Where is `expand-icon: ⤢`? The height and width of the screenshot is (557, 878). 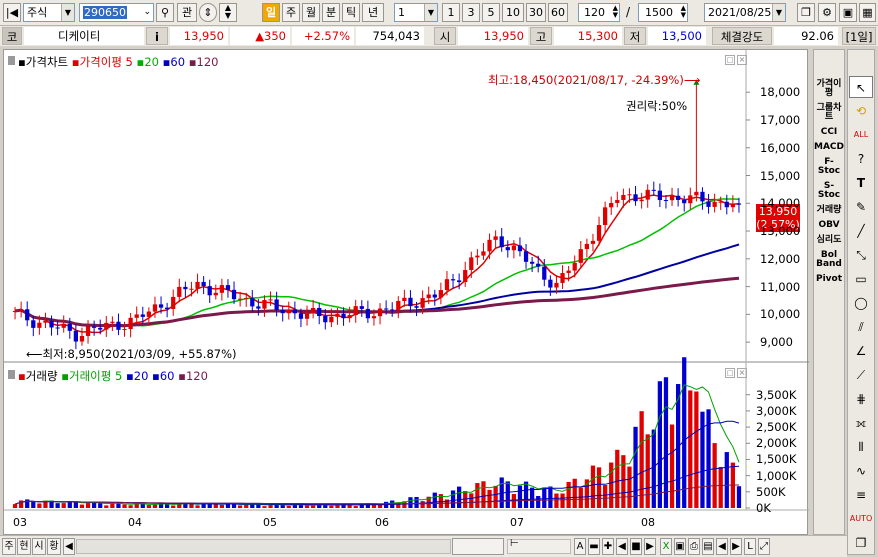
expand-icon: ⤢ is located at coordinates (764, 546).